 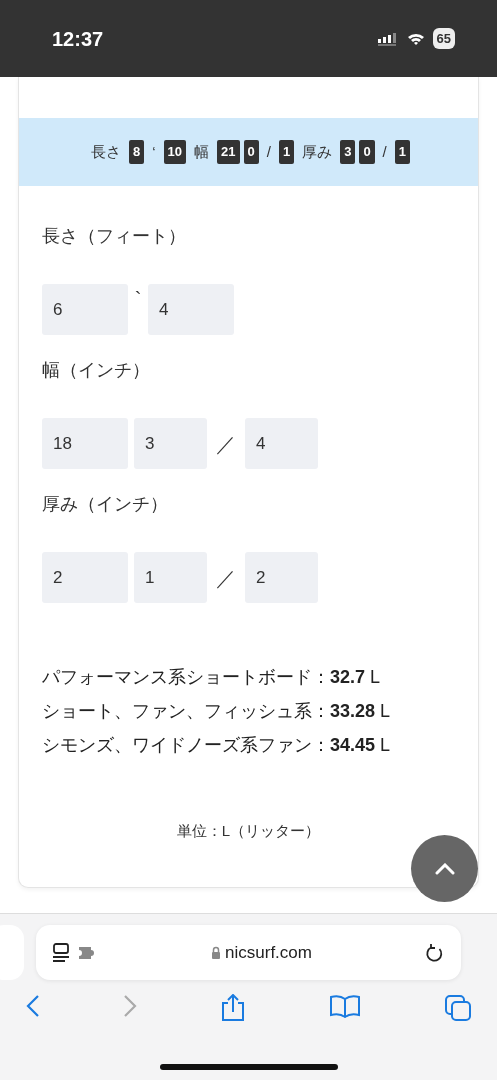 I want to click on value-chip: 10, so click(x=175, y=152).